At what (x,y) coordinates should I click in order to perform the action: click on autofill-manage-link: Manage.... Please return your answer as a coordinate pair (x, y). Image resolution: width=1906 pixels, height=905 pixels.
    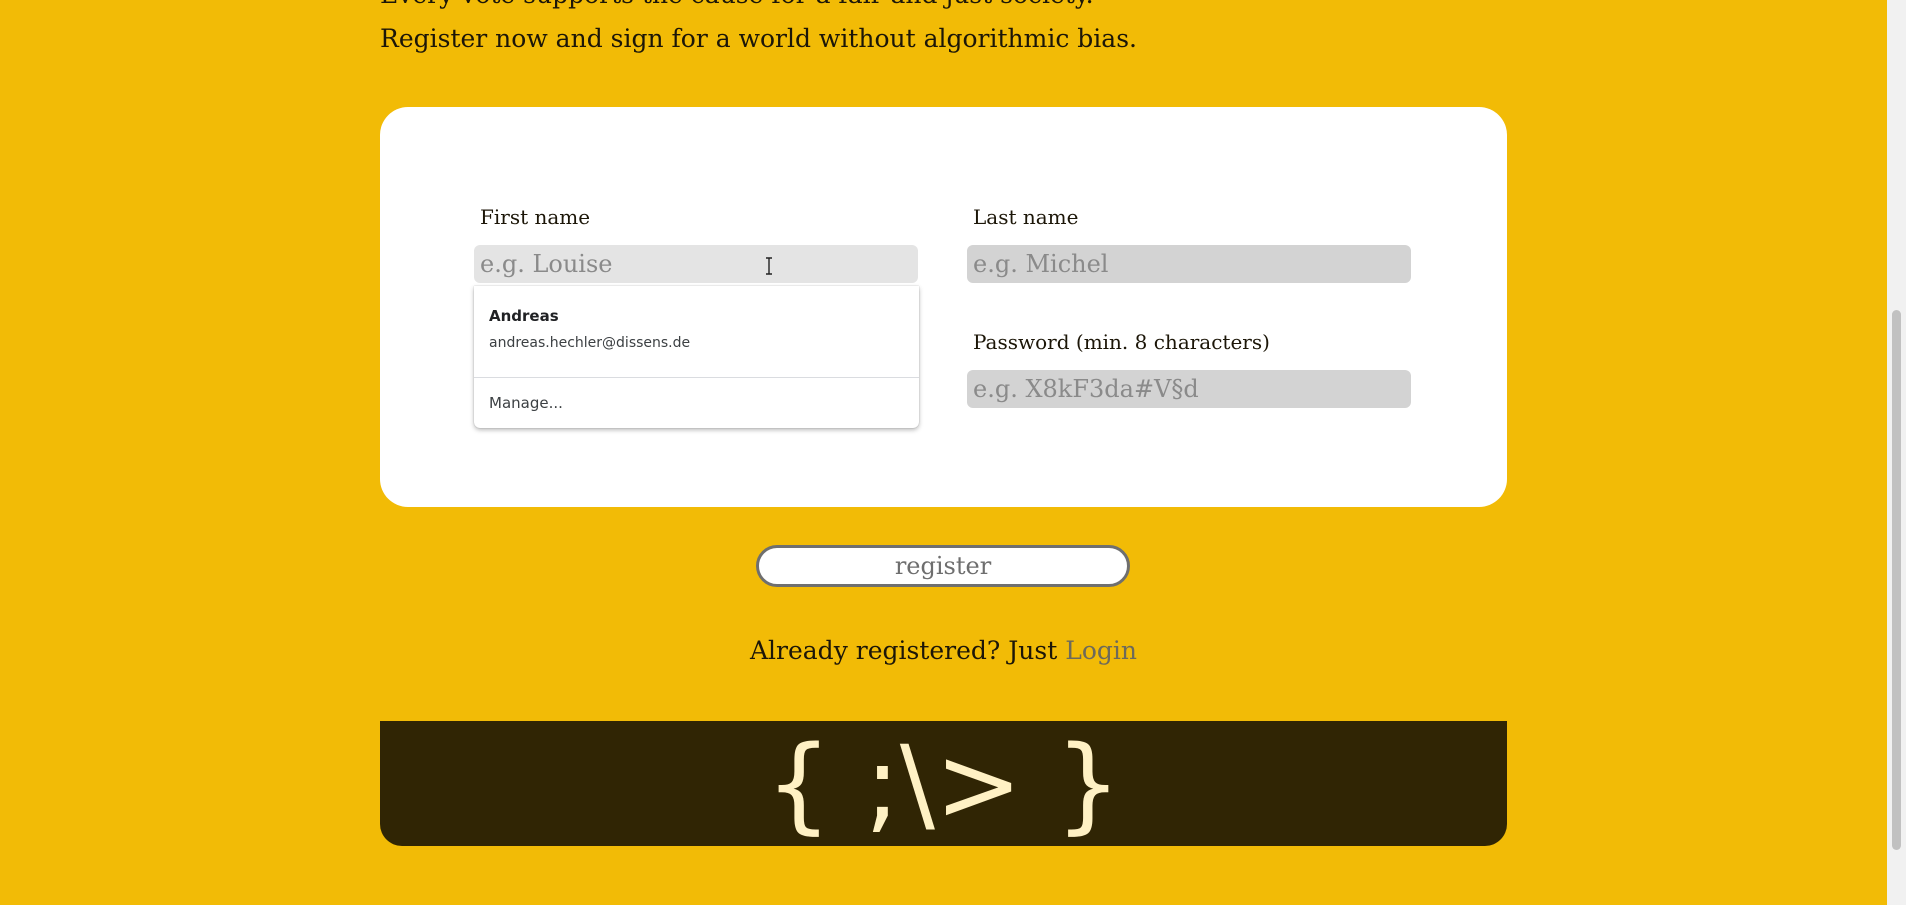
    Looking at the image, I should click on (526, 403).